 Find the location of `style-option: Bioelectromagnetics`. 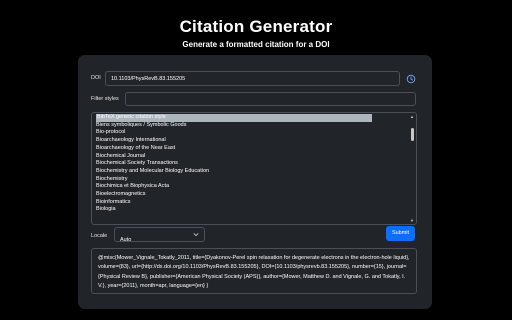

style-option: Bioelectromagnetics is located at coordinates (121, 195).